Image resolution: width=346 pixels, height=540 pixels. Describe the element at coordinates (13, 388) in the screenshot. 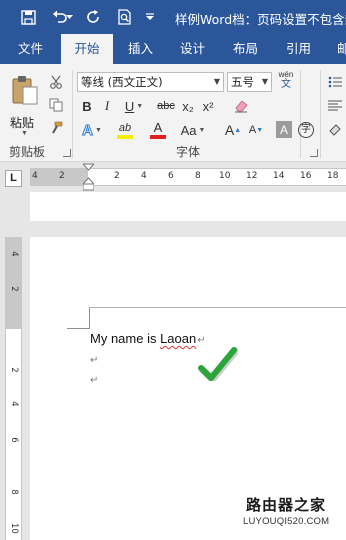

I see `vertical-ruler: 4 2 2 4 6 8 10` at that location.